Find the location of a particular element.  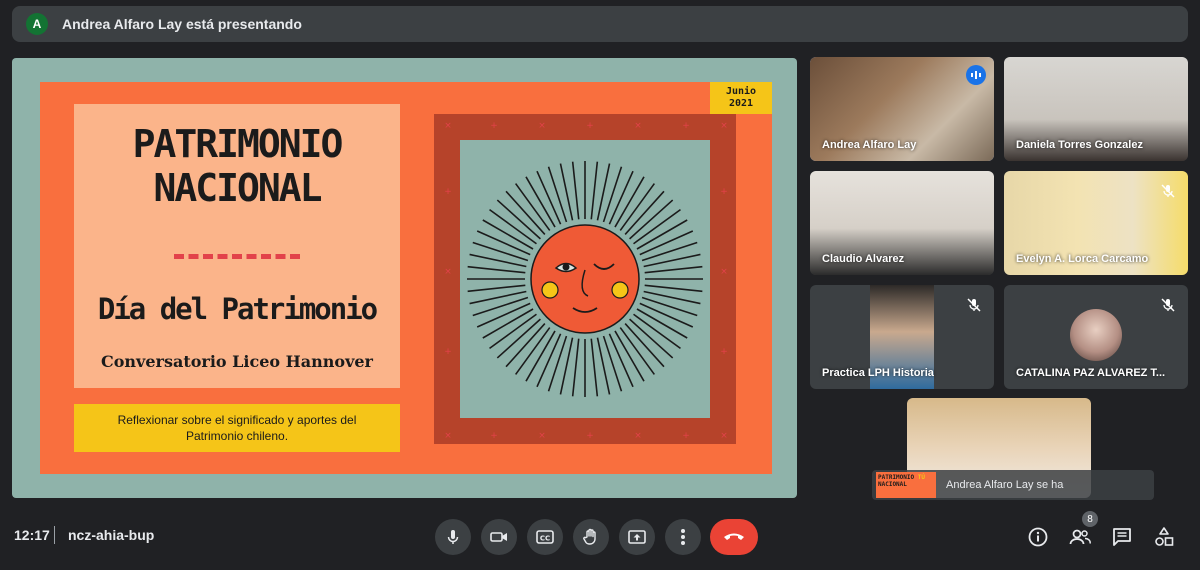

slide-thumbnail: PATRIMONIO TÚ NACIONAL is located at coordinates (906, 485).